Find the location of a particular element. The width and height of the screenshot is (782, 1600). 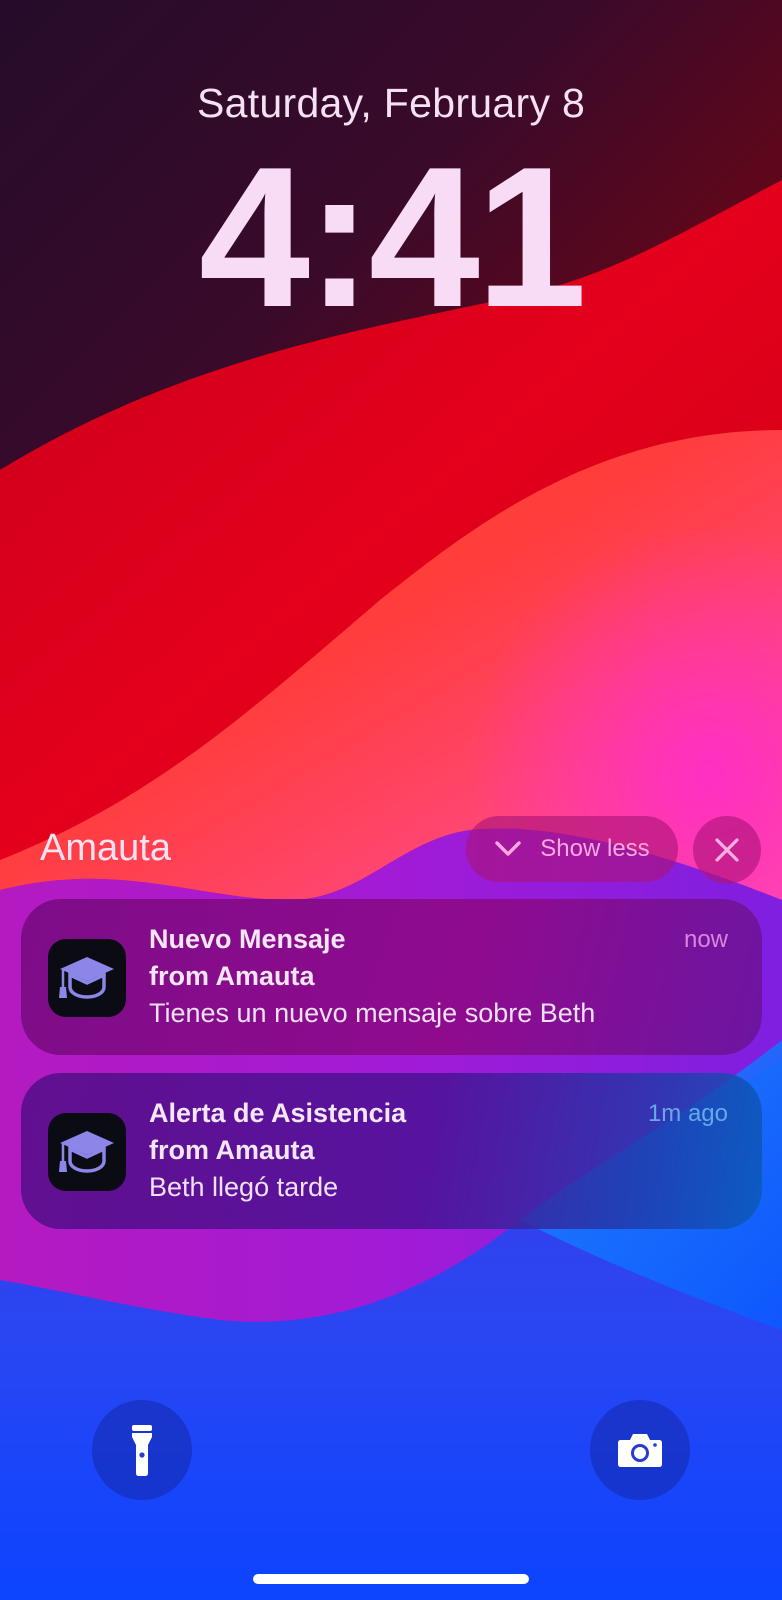

camera-button is located at coordinates (640, 1450).